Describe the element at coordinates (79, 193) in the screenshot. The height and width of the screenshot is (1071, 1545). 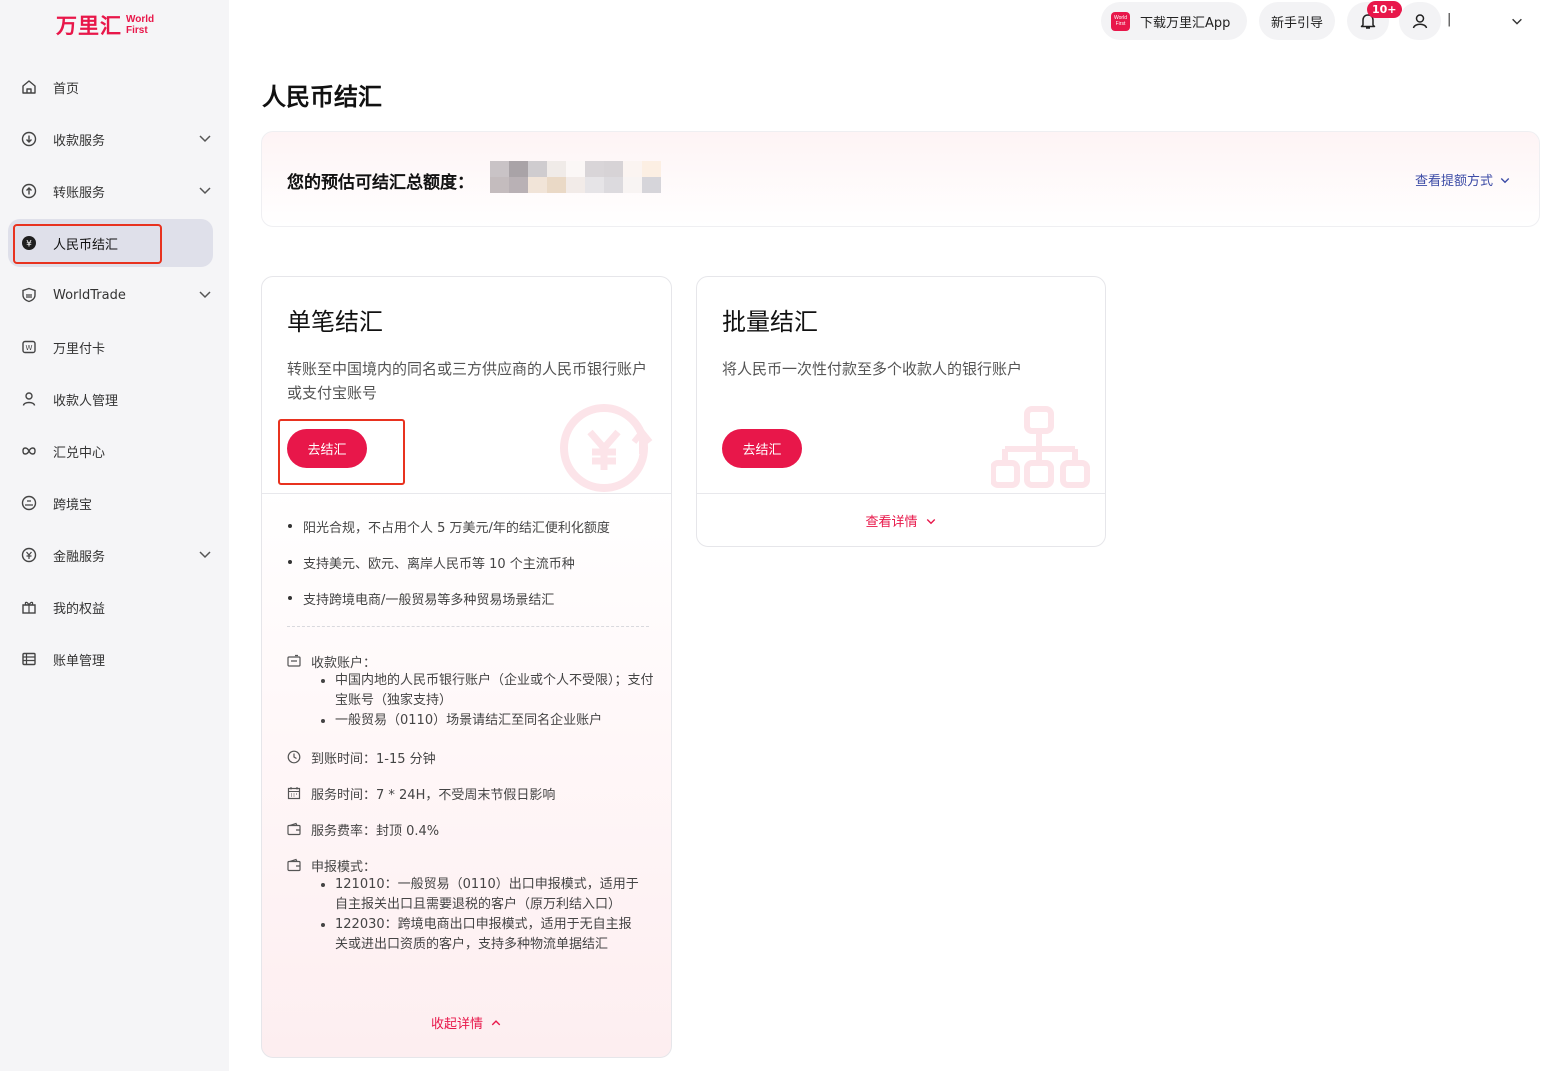
I see `sidebar-item-label: 转账服务` at that location.